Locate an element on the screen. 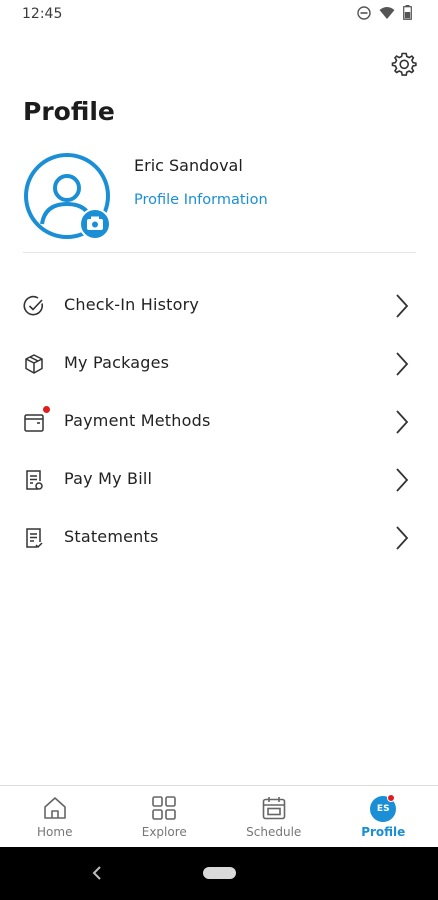 The width and height of the screenshot is (438, 900). nav-tab-home: Home is located at coordinates (55, 816).